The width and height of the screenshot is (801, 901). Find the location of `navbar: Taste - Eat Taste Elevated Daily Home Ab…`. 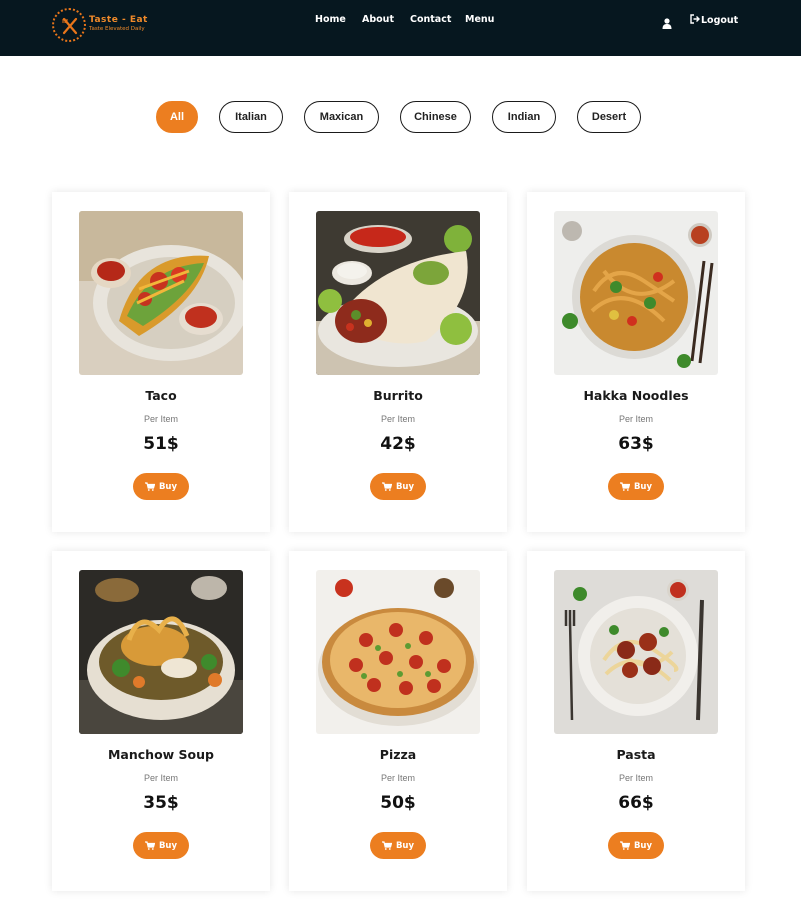

navbar: Taste - Eat Taste Elevated Daily Home Ab… is located at coordinates (400, 28).